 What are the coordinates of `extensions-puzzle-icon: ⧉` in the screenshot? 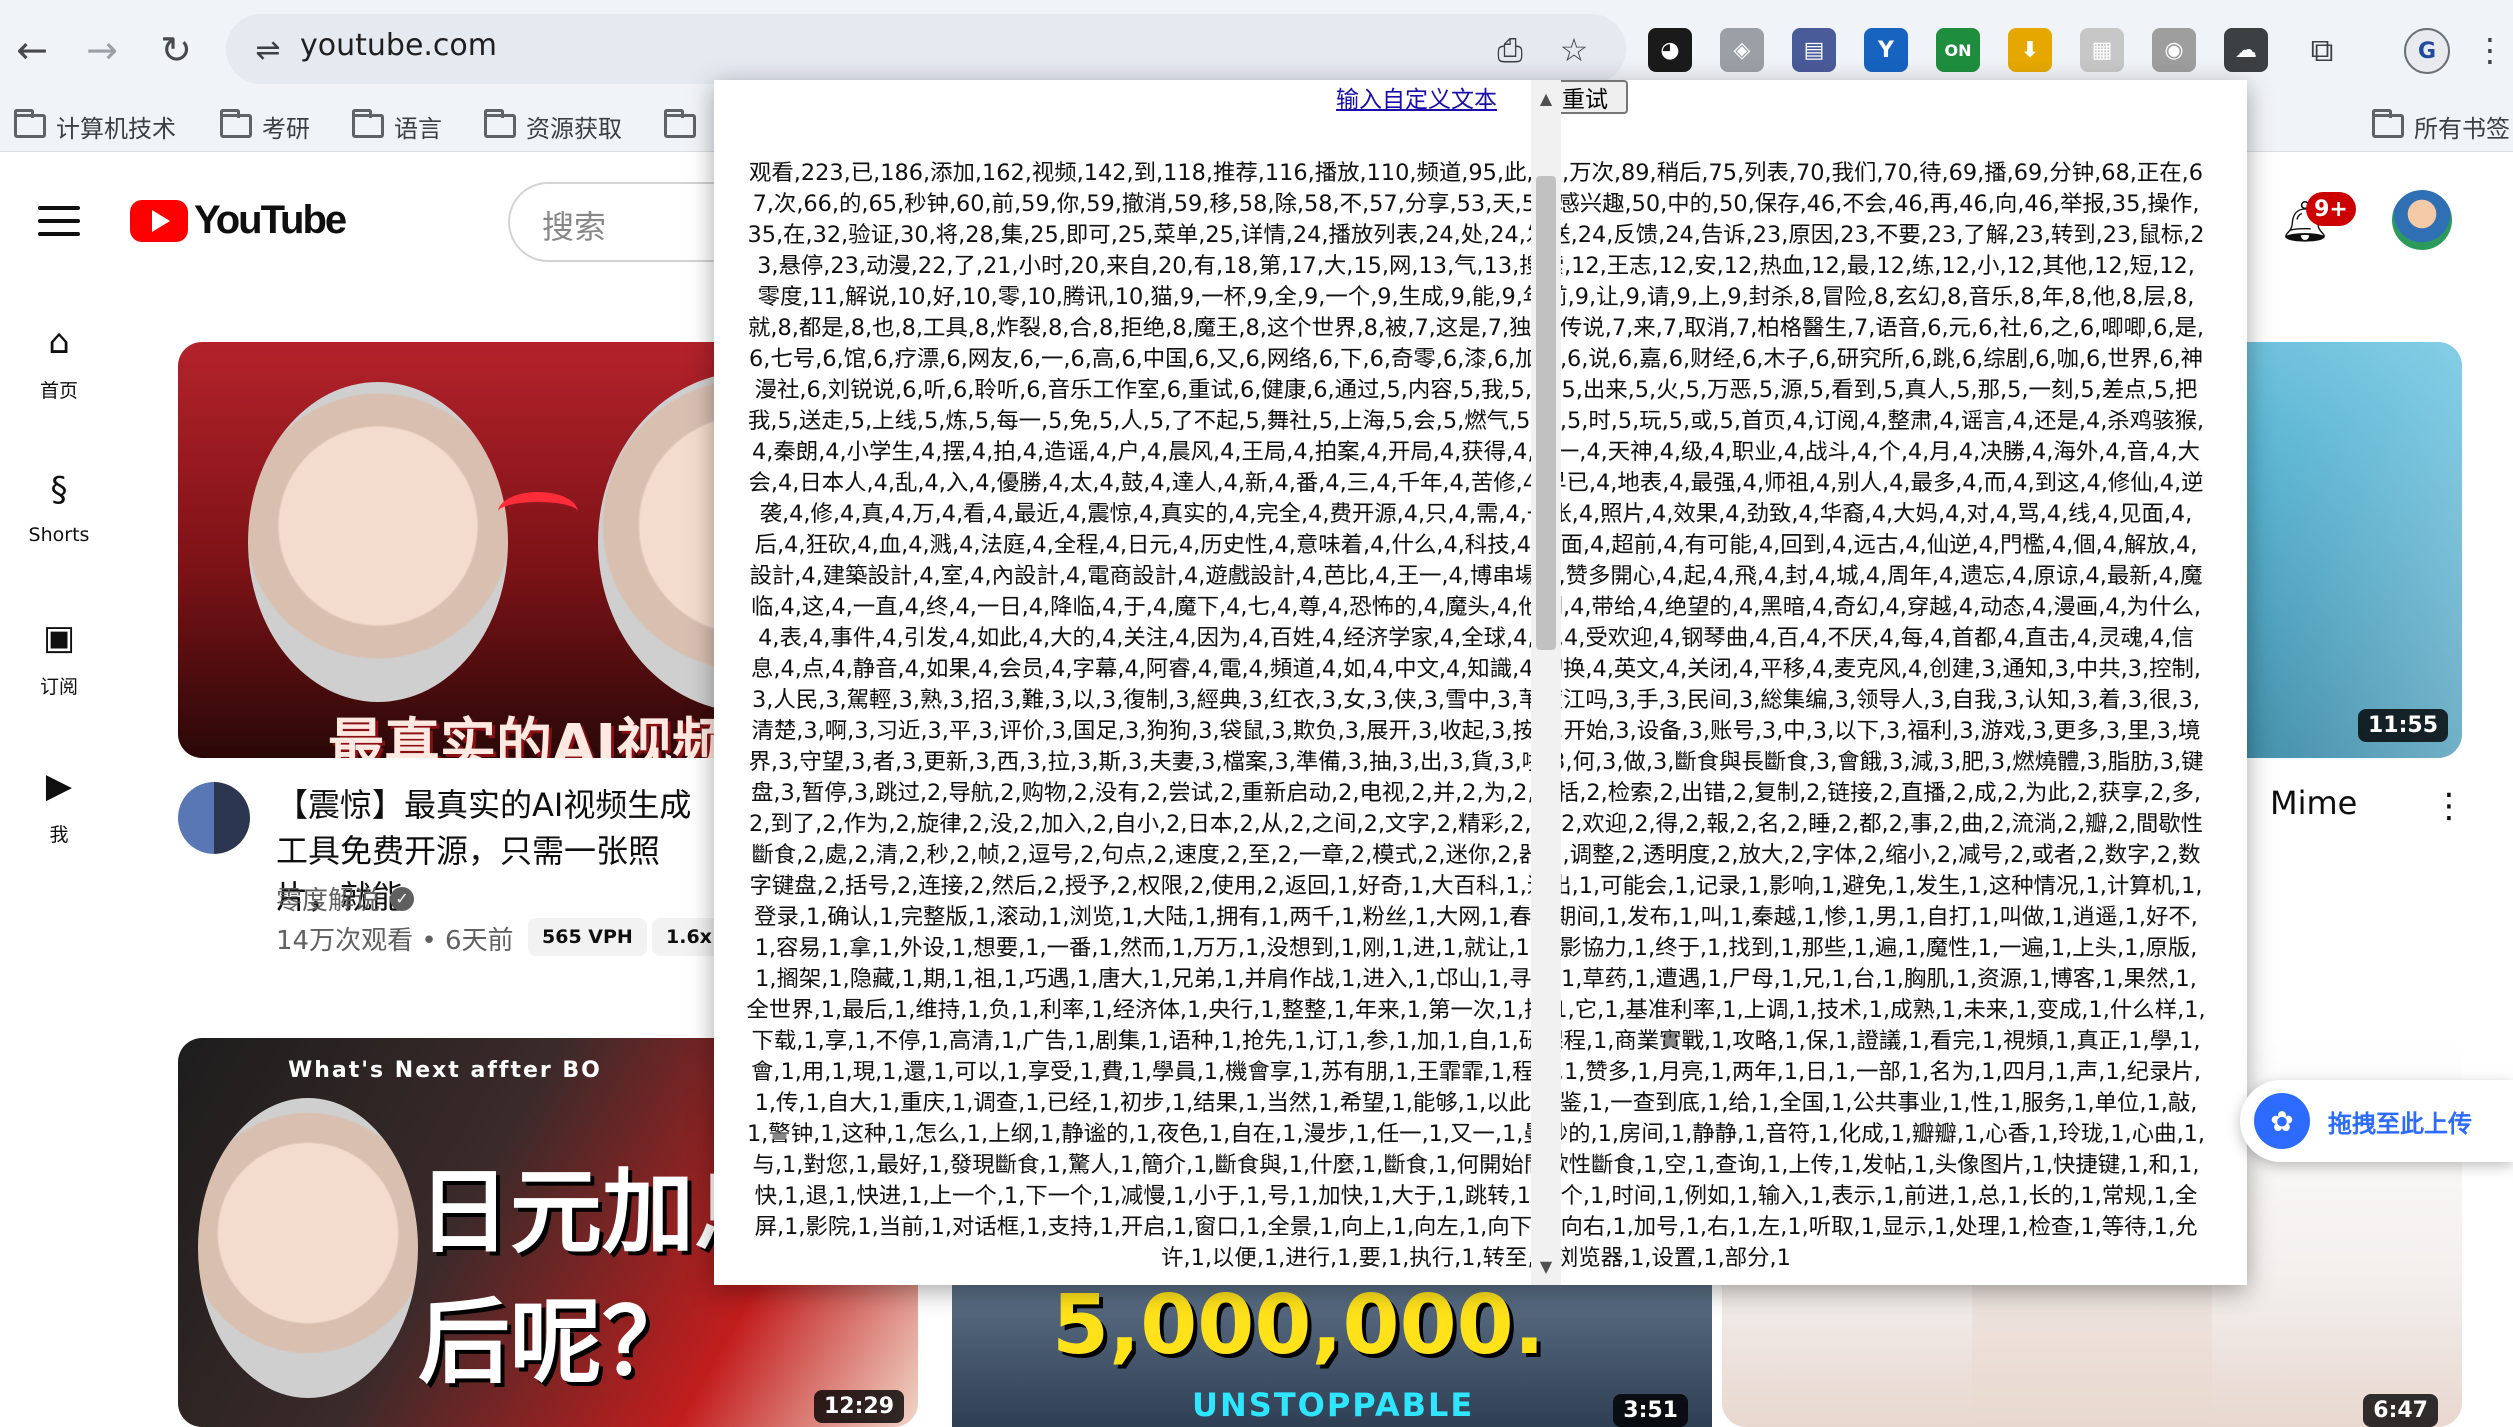 It's located at (2322, 50).